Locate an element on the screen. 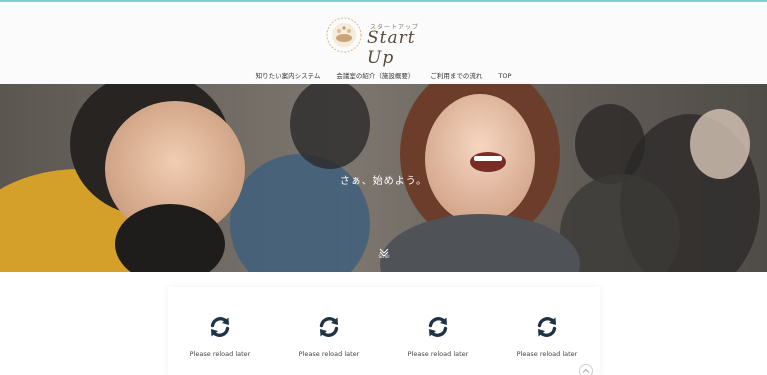 The image size is (767, 375). nav-item-guide-system: 知りたい案内システム is located at coordinates (288, 76).